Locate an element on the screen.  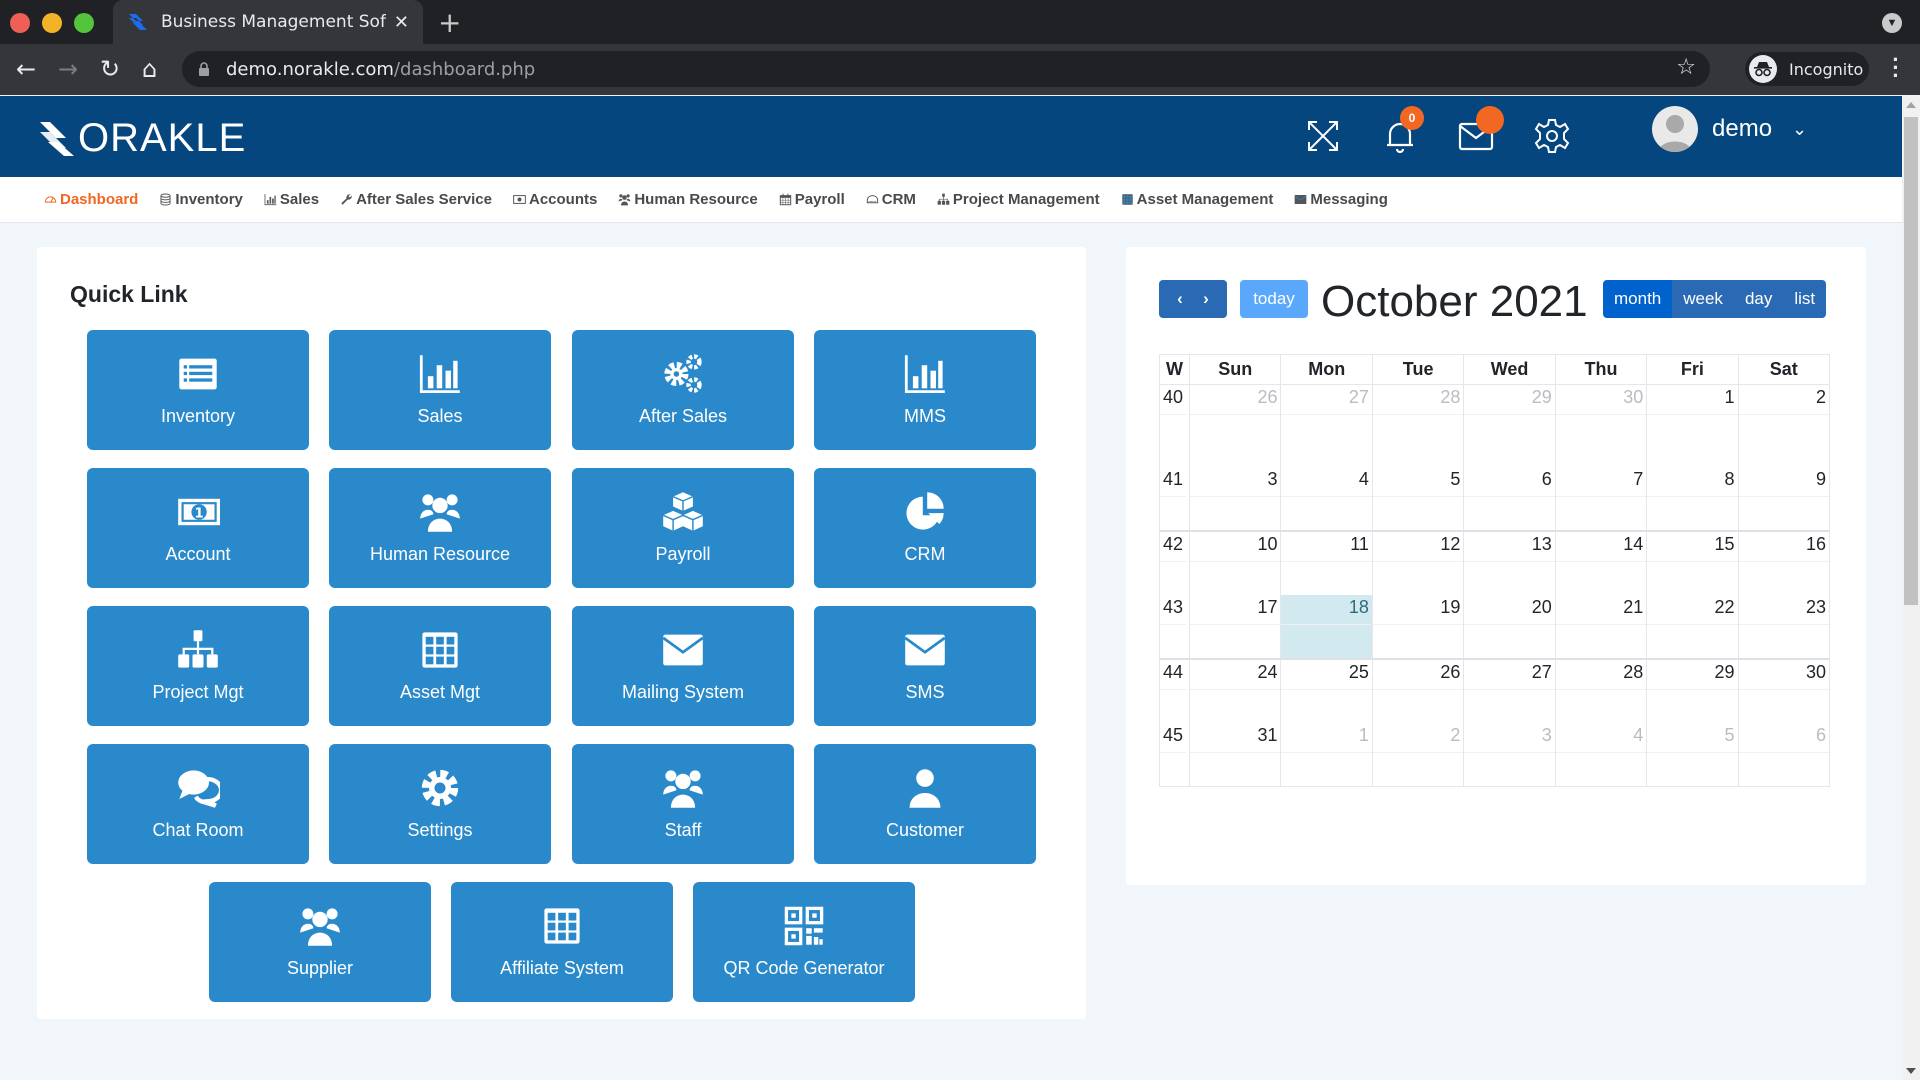
week-number: 44 is located at coordinates (1174, 690).